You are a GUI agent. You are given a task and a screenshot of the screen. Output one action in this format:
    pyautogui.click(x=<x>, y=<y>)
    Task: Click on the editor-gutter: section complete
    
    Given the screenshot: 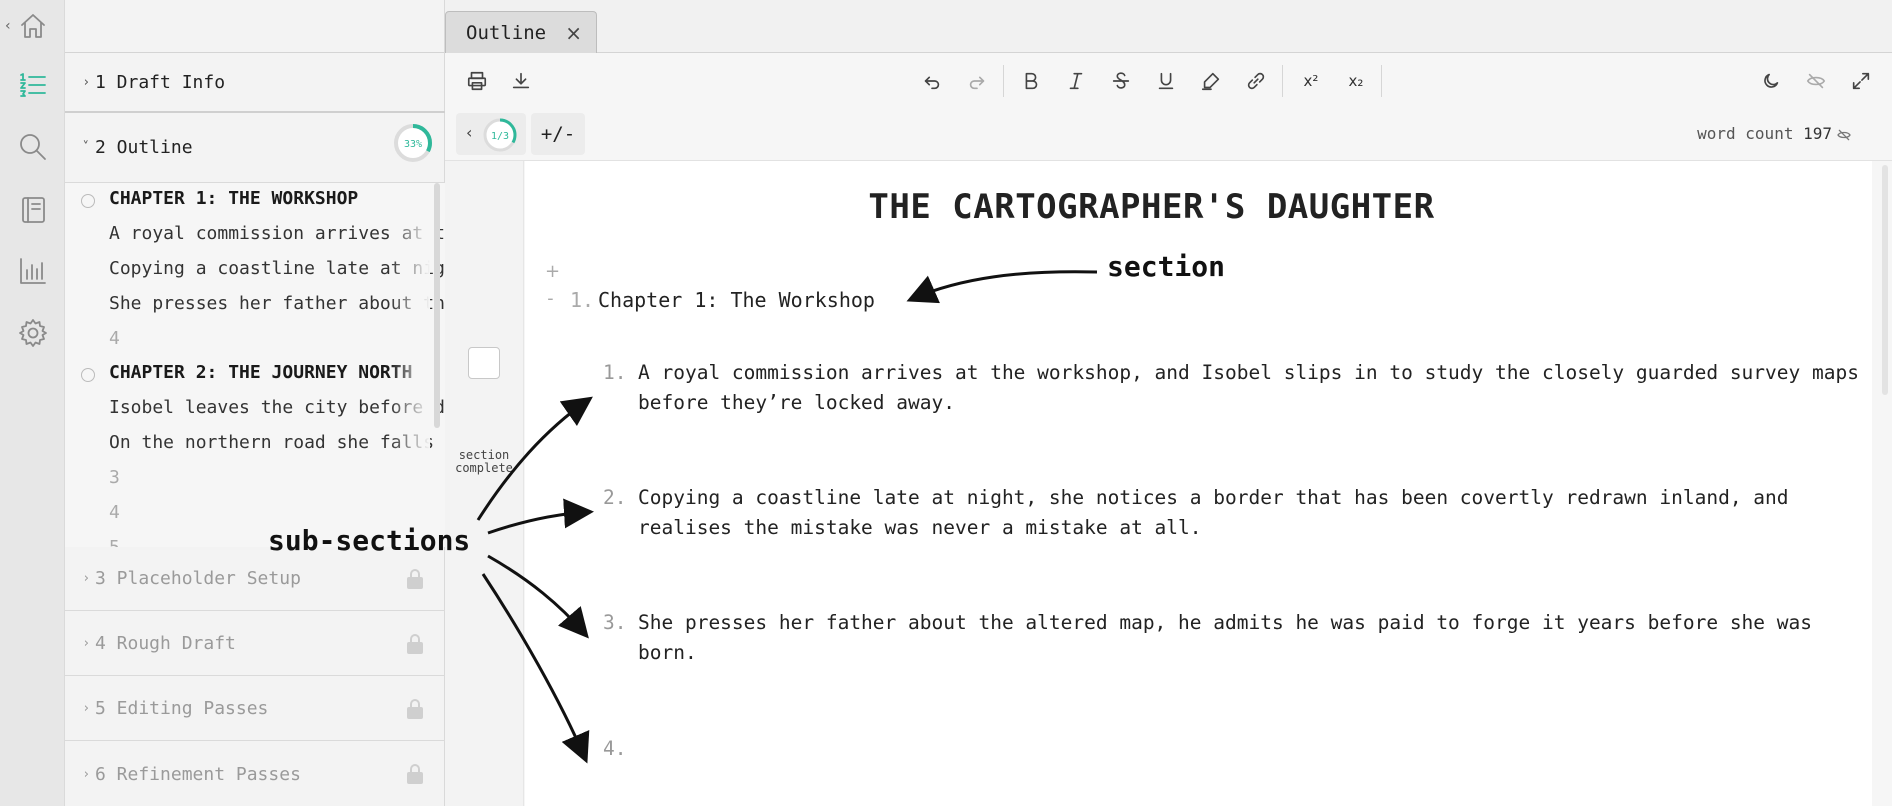 What is the action you would take?
    pyautogui.click(x=484, y=483)
    